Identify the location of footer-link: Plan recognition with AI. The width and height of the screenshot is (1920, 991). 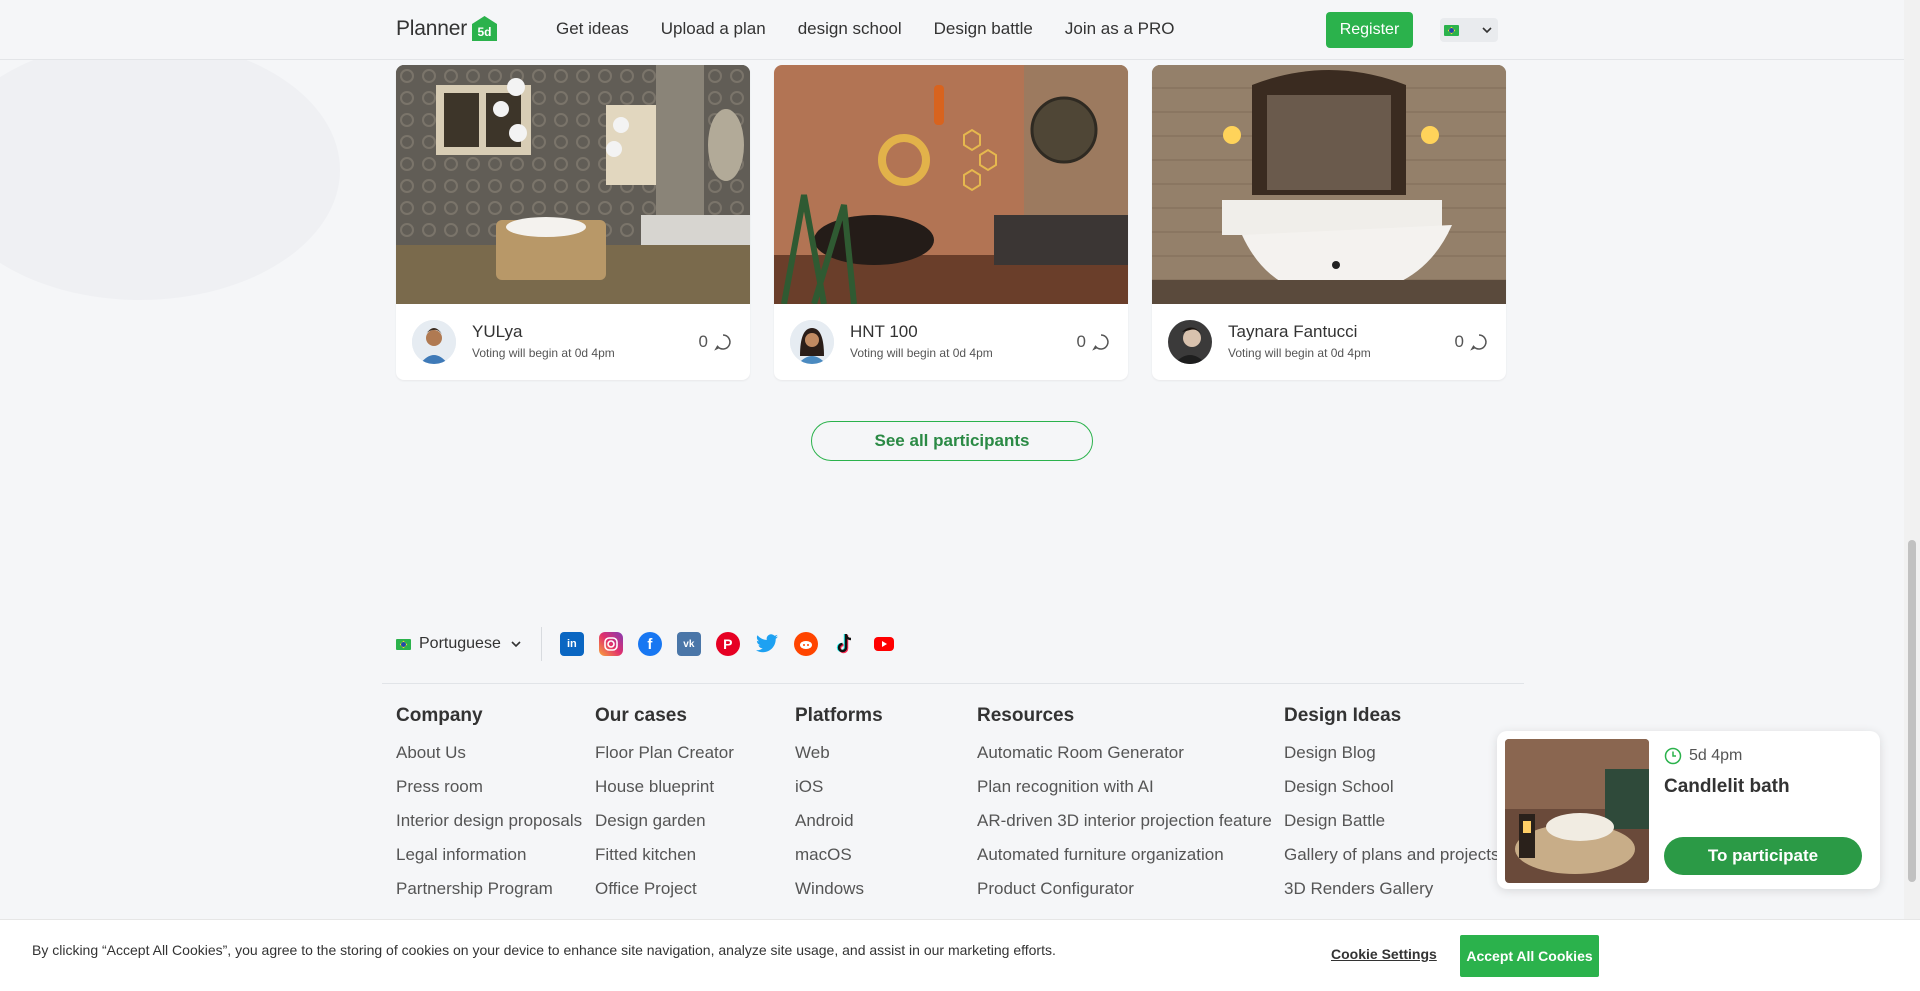
(1124, 787).